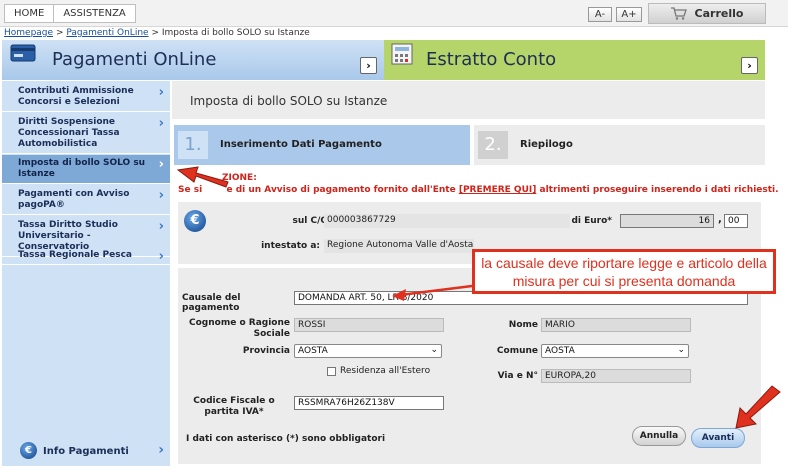 This screenshot has height=470, width=788. Describe the element at coordinates (758, 407) in the screenshot. I see `arrow-avanti-icon` at that location.